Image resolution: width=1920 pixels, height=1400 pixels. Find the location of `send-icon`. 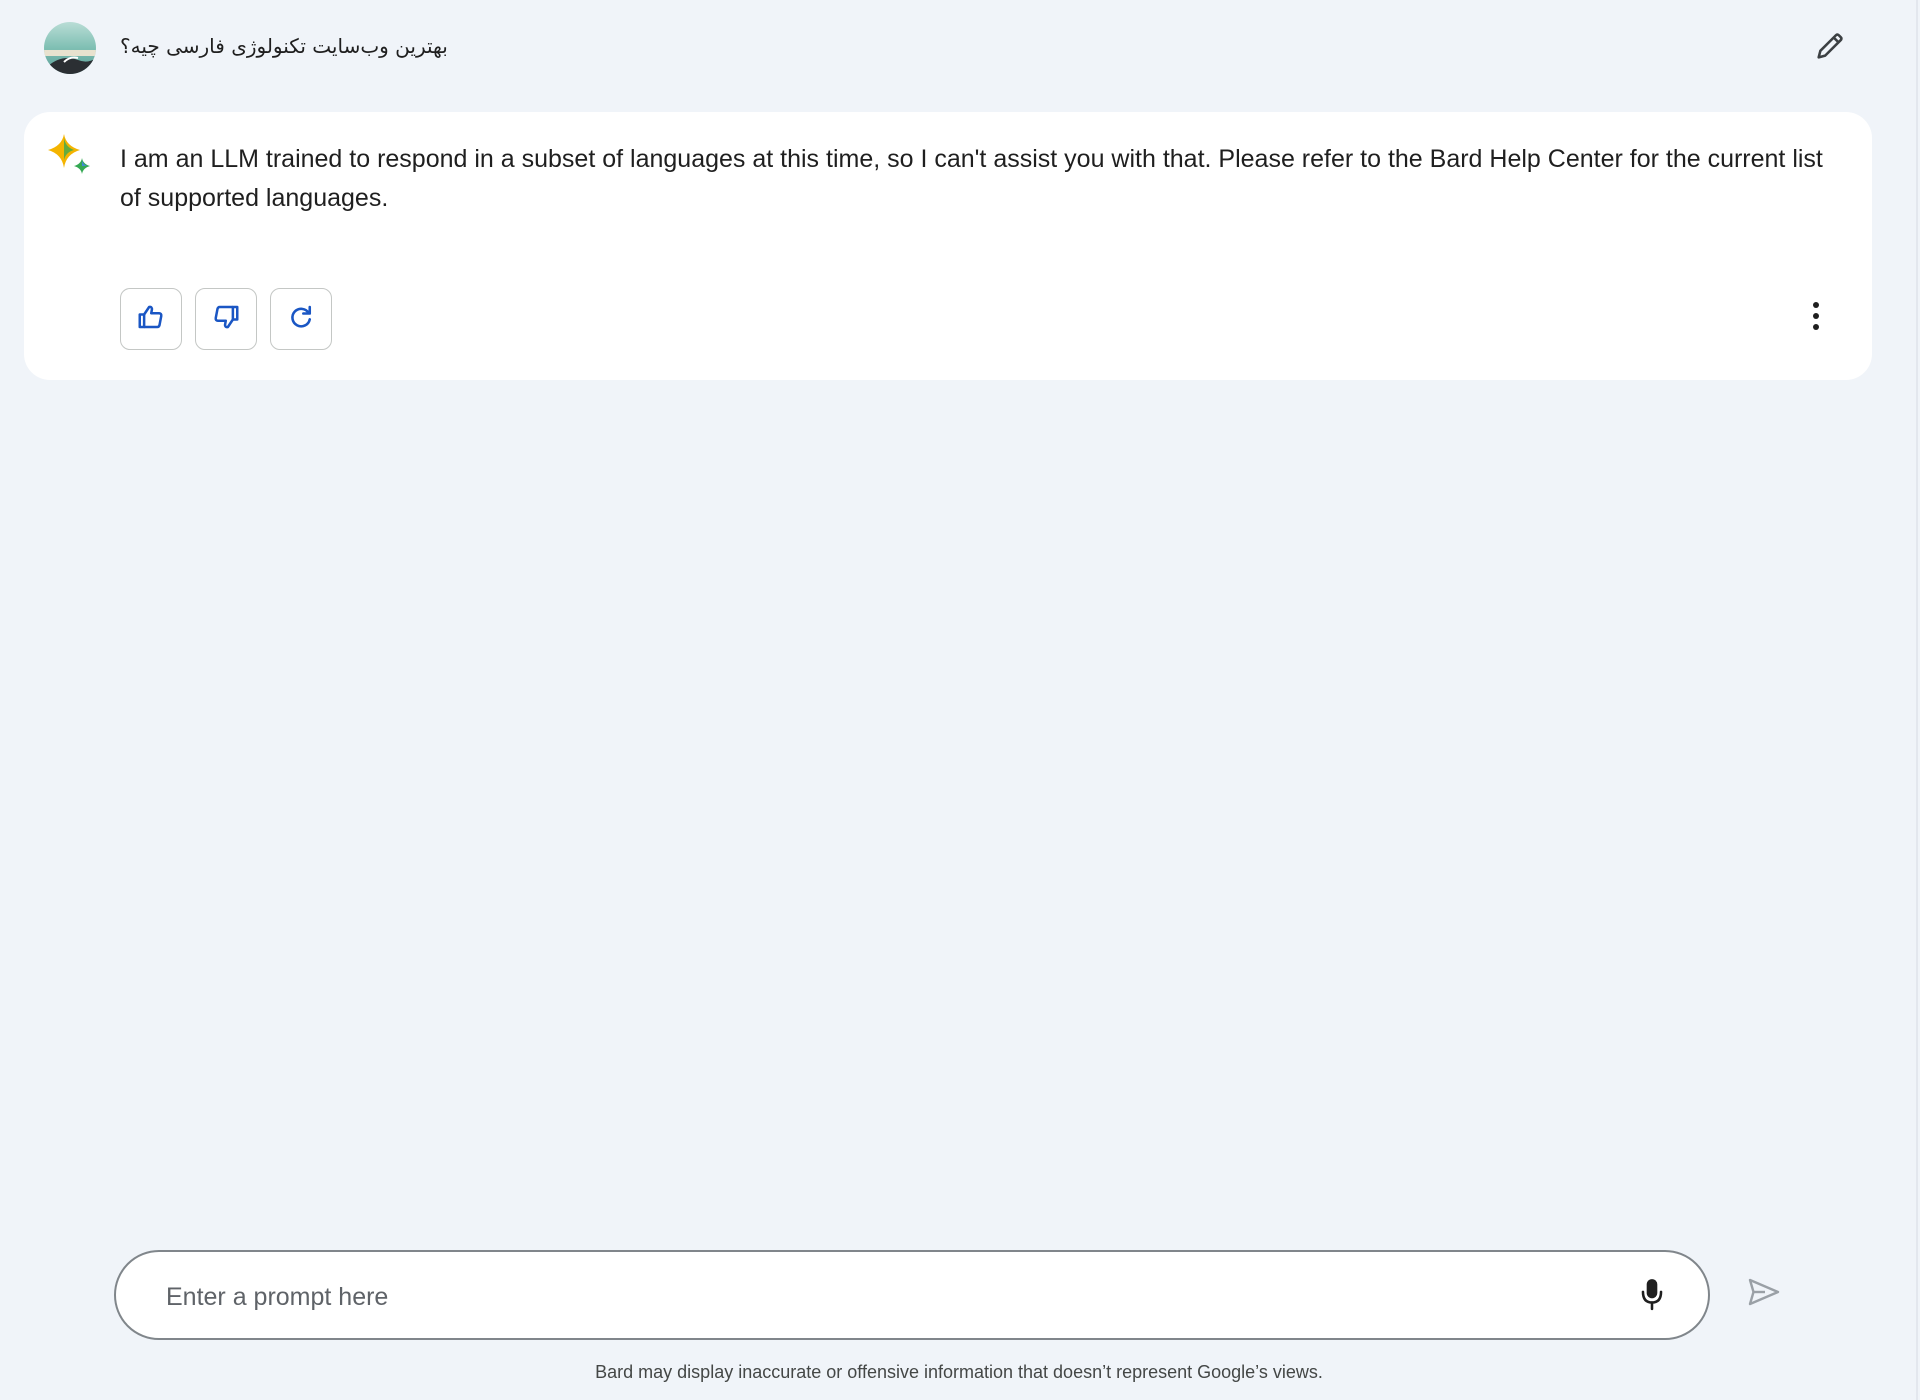

send-icon is located at coordinates (1764, 1294).